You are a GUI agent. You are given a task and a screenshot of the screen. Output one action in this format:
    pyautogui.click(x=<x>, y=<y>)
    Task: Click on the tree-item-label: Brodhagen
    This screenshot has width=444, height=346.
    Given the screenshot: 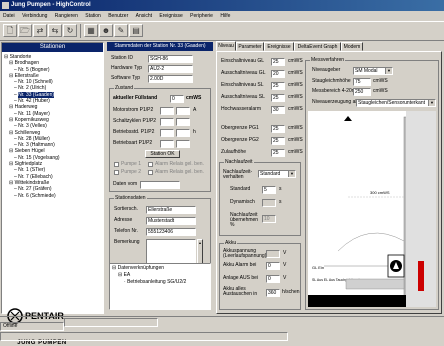 What is the action you would take?
    pyautogui.click(x=27, y=63)
    